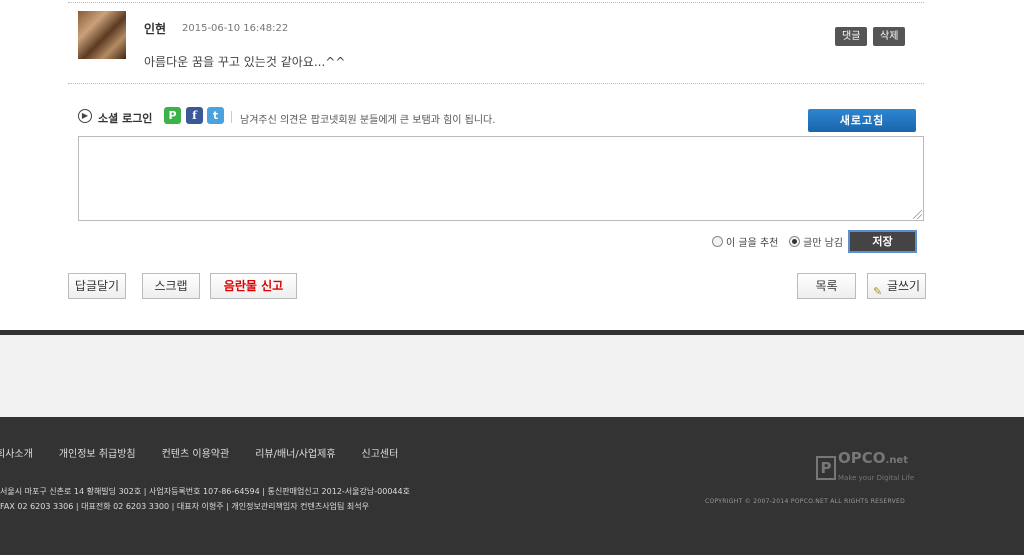 The height and width of the screenshot is (555, 1024). Describe the element at coordinates (826, 286) in the screenshot. I see `list-button: 목록` at that location.